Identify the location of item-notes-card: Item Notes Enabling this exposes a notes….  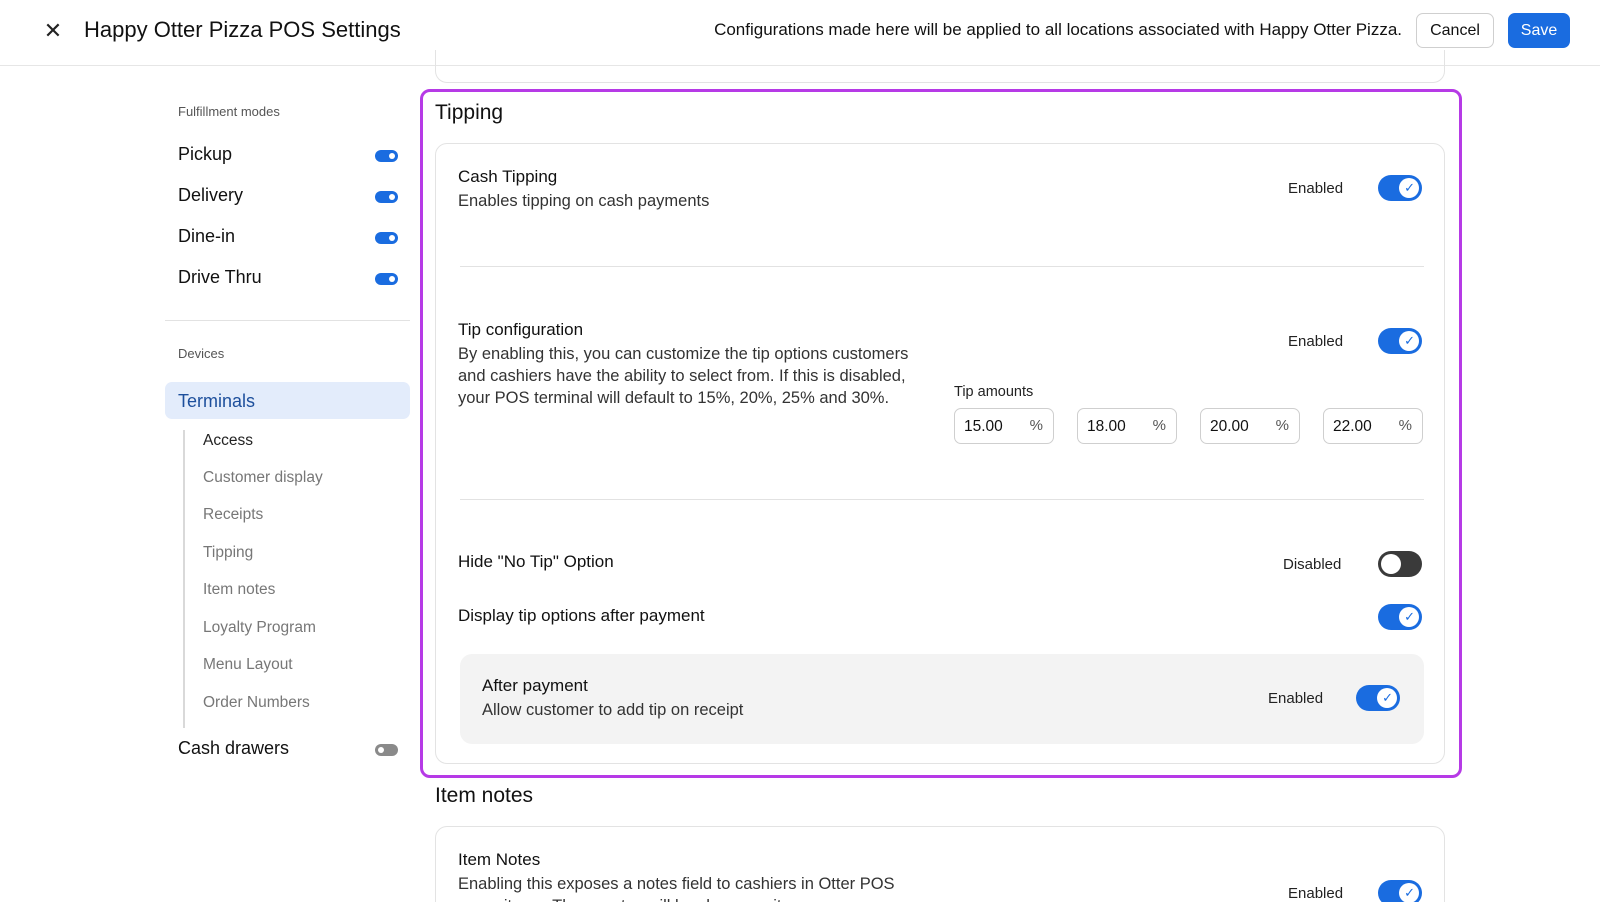
(940, 864).